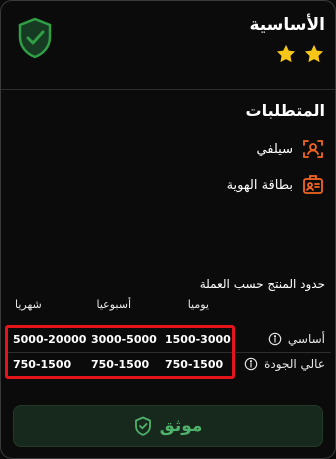  I want to click on requirement-id-card: بطاقة الهوية, so click(276, 185).